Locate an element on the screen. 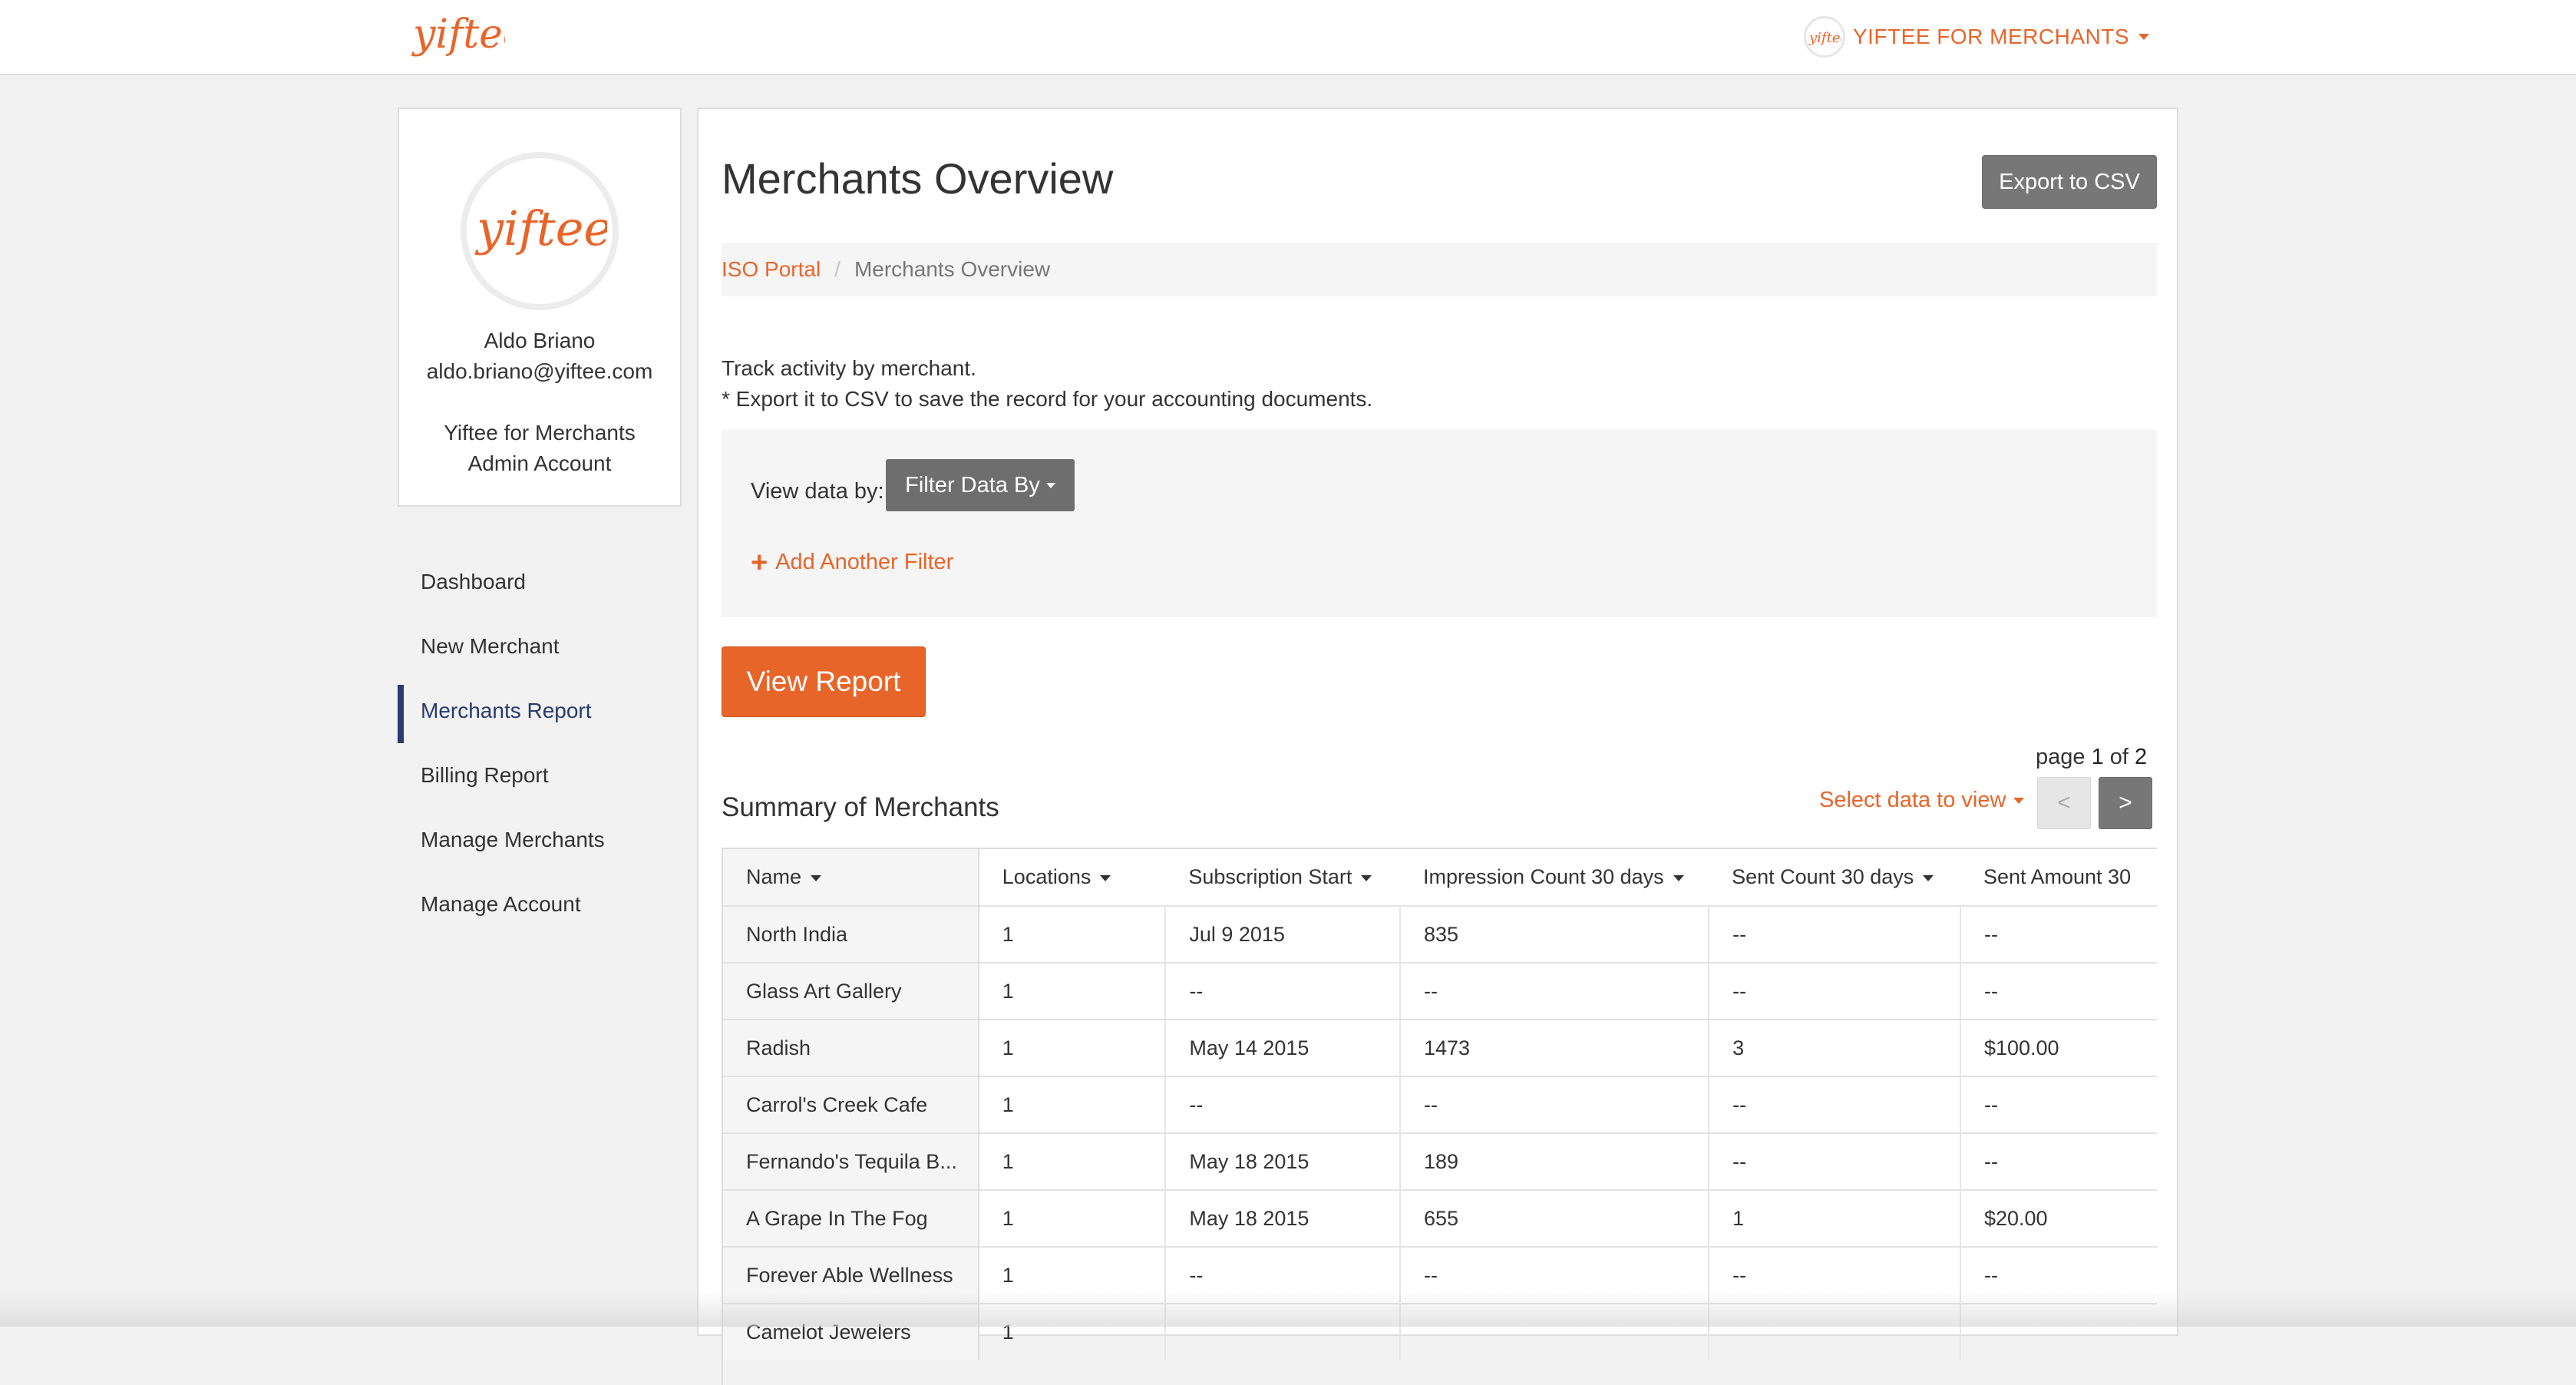 Image resolution: width=2576 pixels, height=1385 pixels. table-cell: $20.00 is located at coordinates (2058, 1218).